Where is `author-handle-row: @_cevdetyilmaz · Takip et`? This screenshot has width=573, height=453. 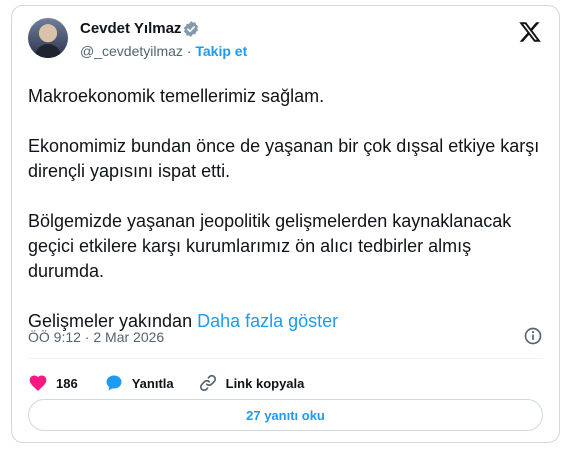 author-handle-row: @_cevdetyilmaz · Takip et is located at coordinates (163, 51).